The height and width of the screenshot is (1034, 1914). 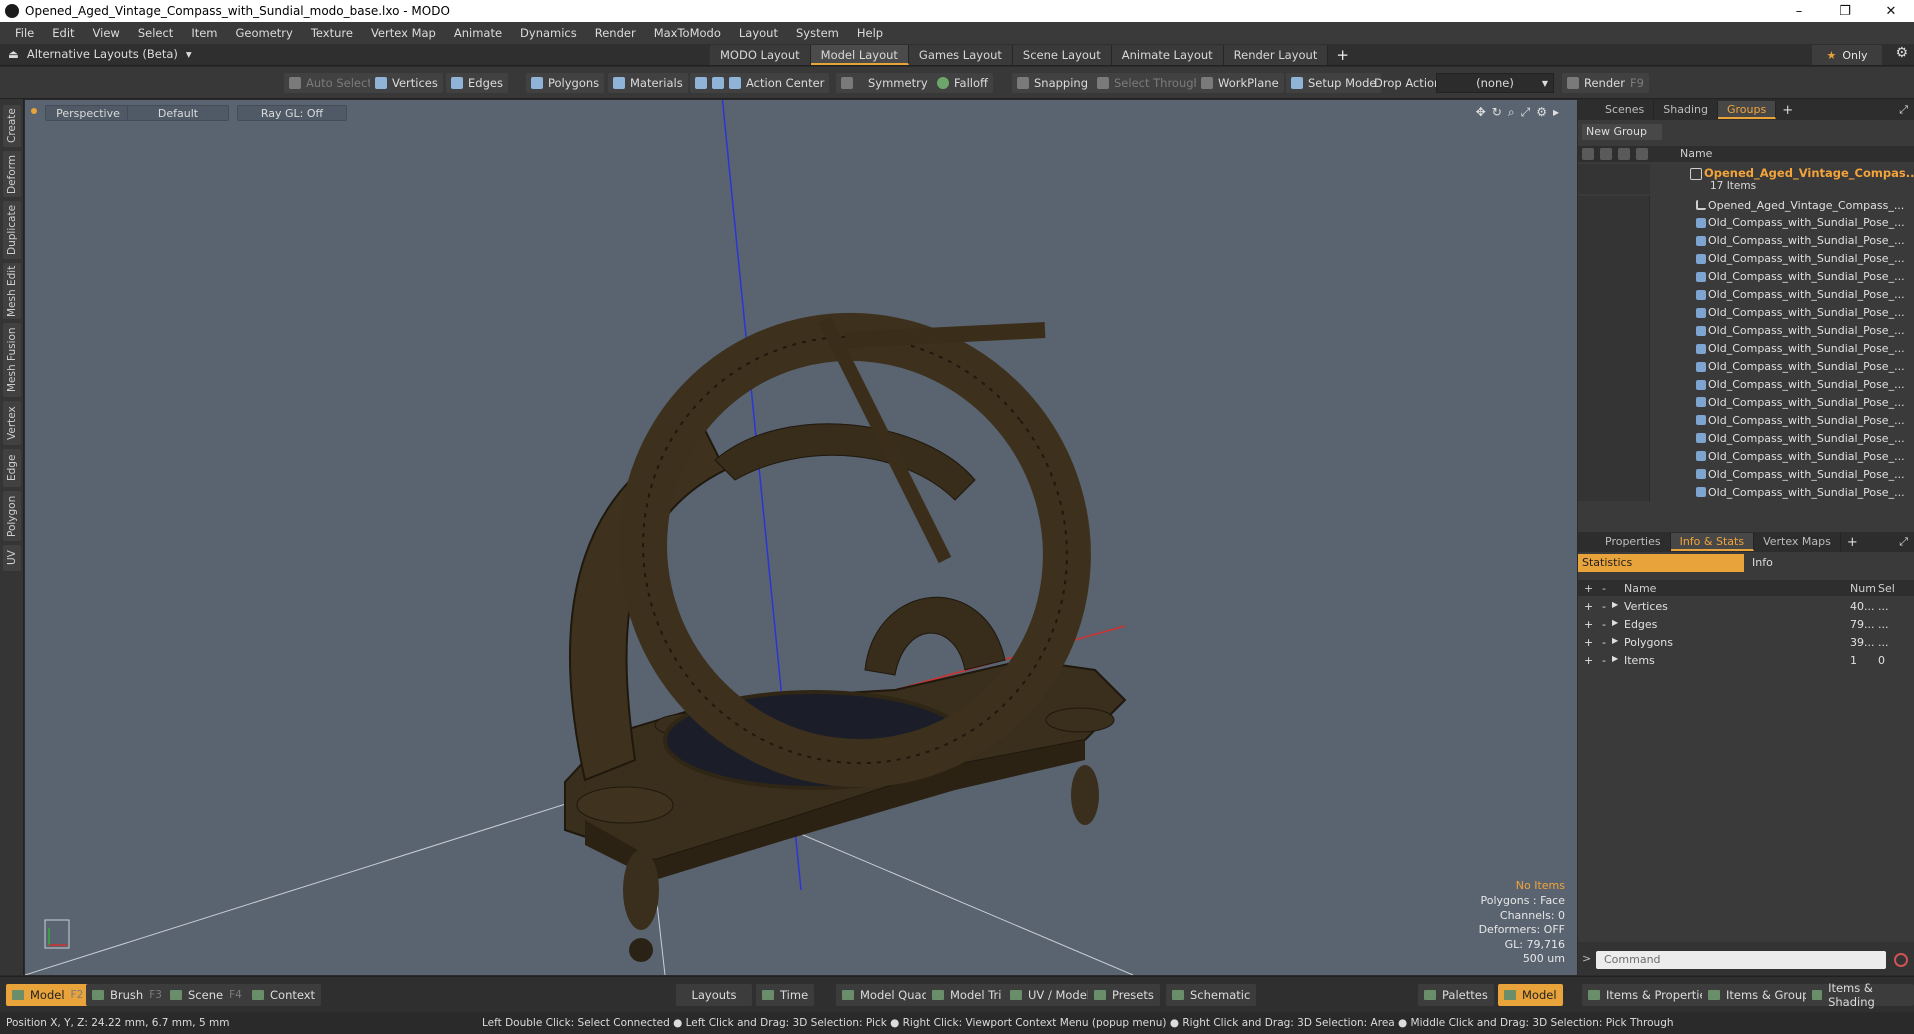 What do you see at coordinates (885, 995) in the screenshot?
I see `model-quad-button: Model Quad` at bounding box center [885, 995].